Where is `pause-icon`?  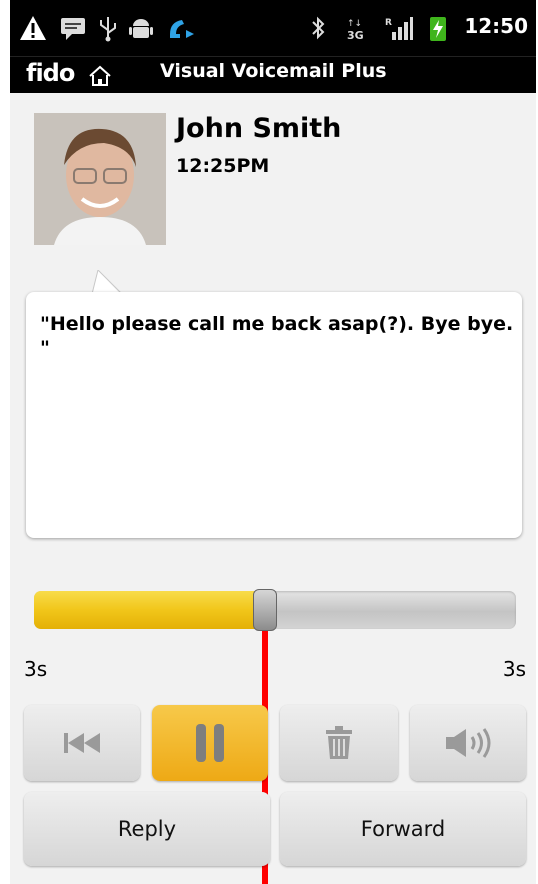 pause-icon is located at coordinates (210, 743).